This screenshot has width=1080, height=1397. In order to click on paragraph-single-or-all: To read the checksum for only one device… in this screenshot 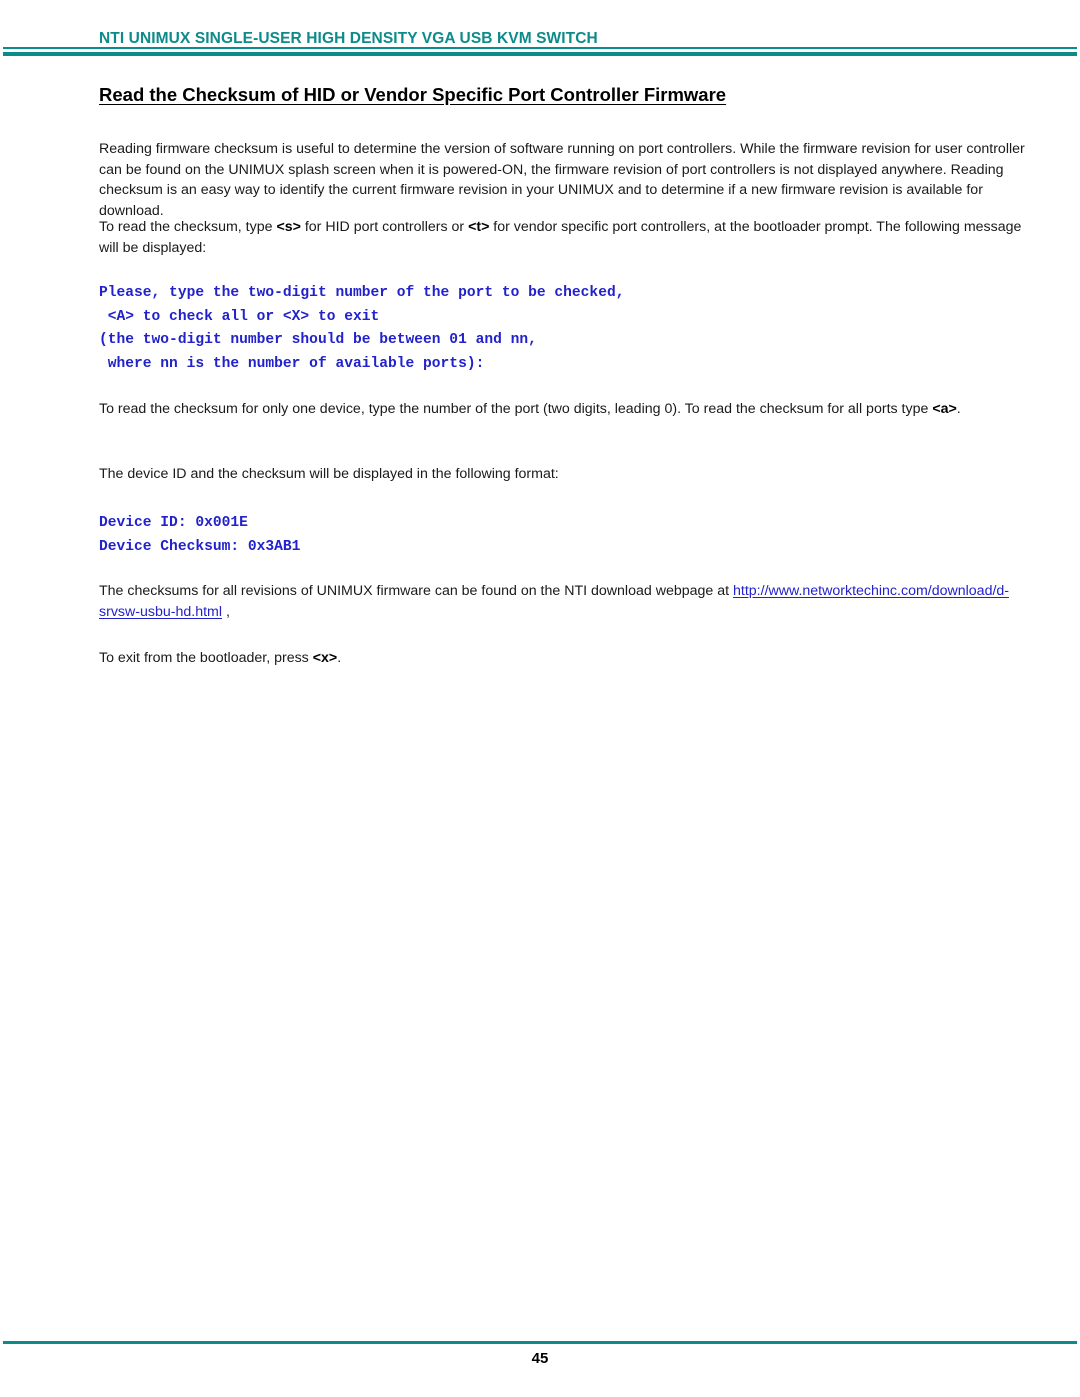, I will do `click(562, 409)`.